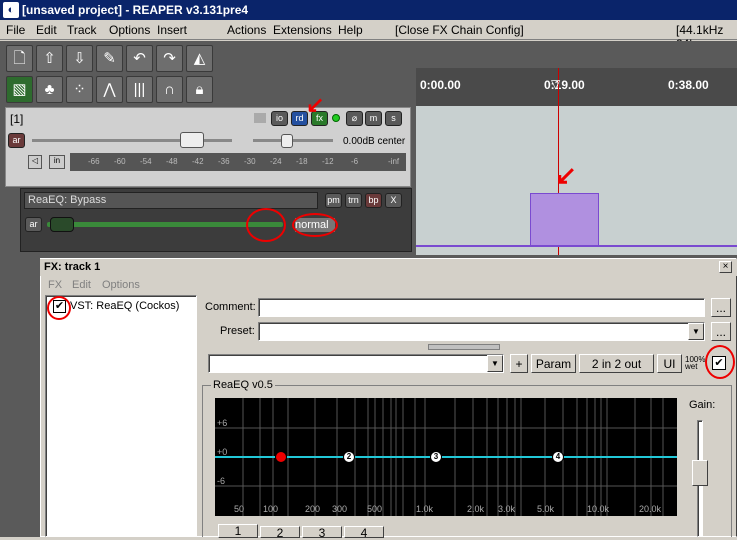  What do you see at coordinates (260, 118) in the screenshot?
I see `folder-icon` at bounding box center [260, 118].